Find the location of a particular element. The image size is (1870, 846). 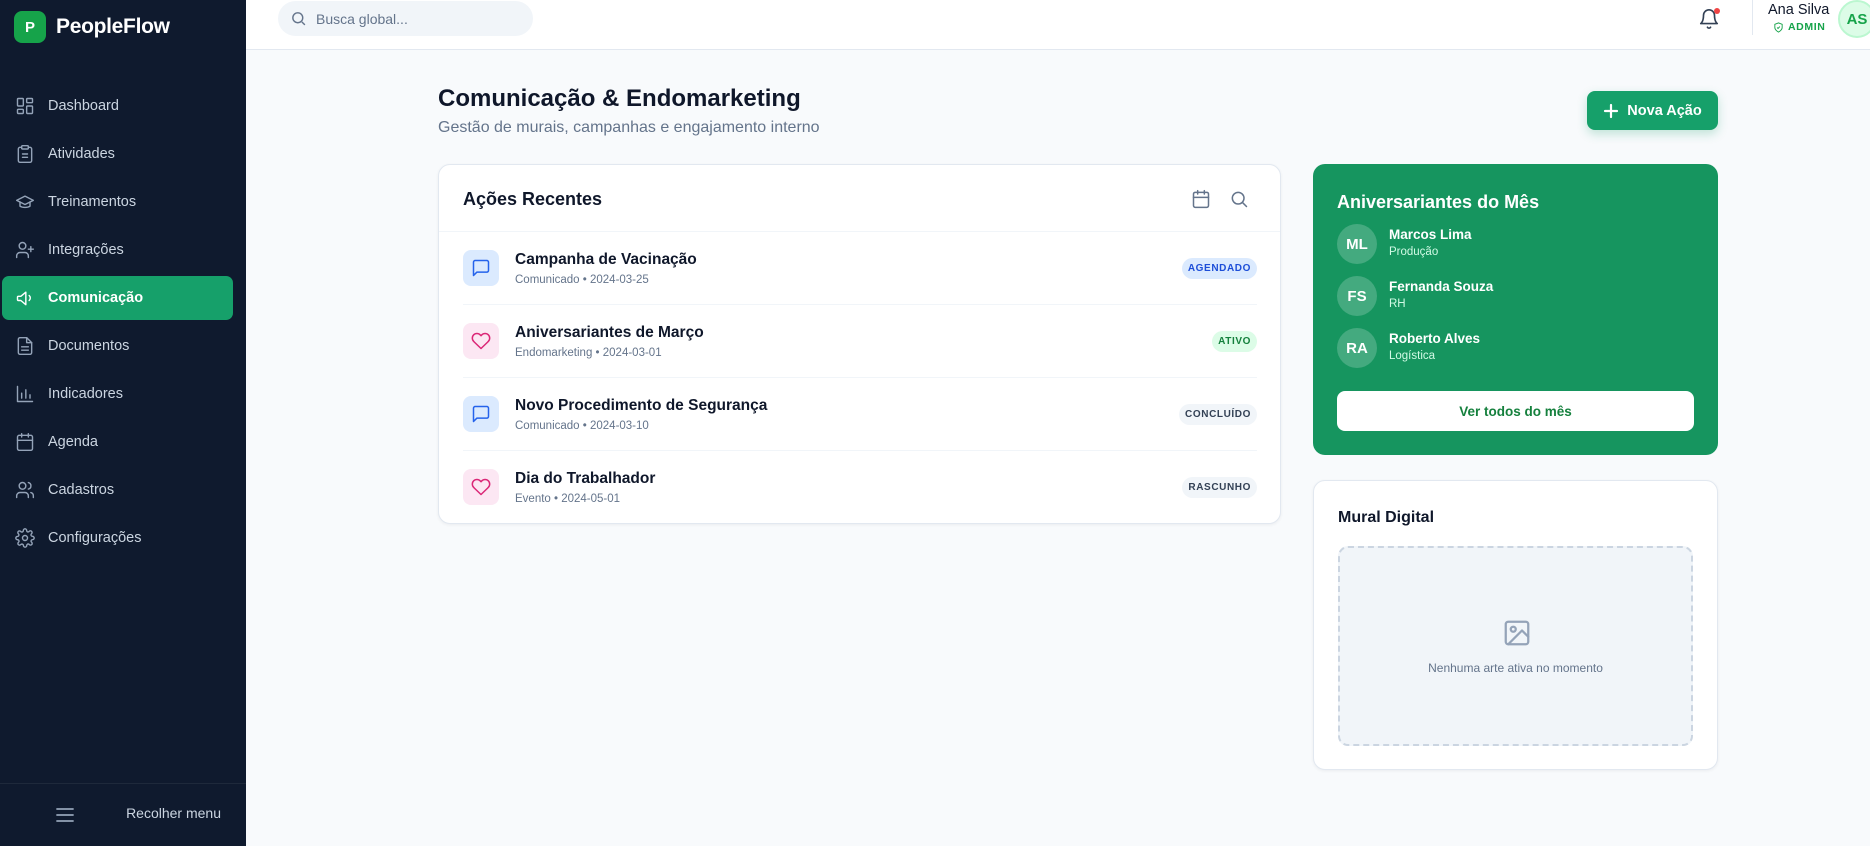

action-title: Campanha de Vacinação is located at coordinates (606, 259).